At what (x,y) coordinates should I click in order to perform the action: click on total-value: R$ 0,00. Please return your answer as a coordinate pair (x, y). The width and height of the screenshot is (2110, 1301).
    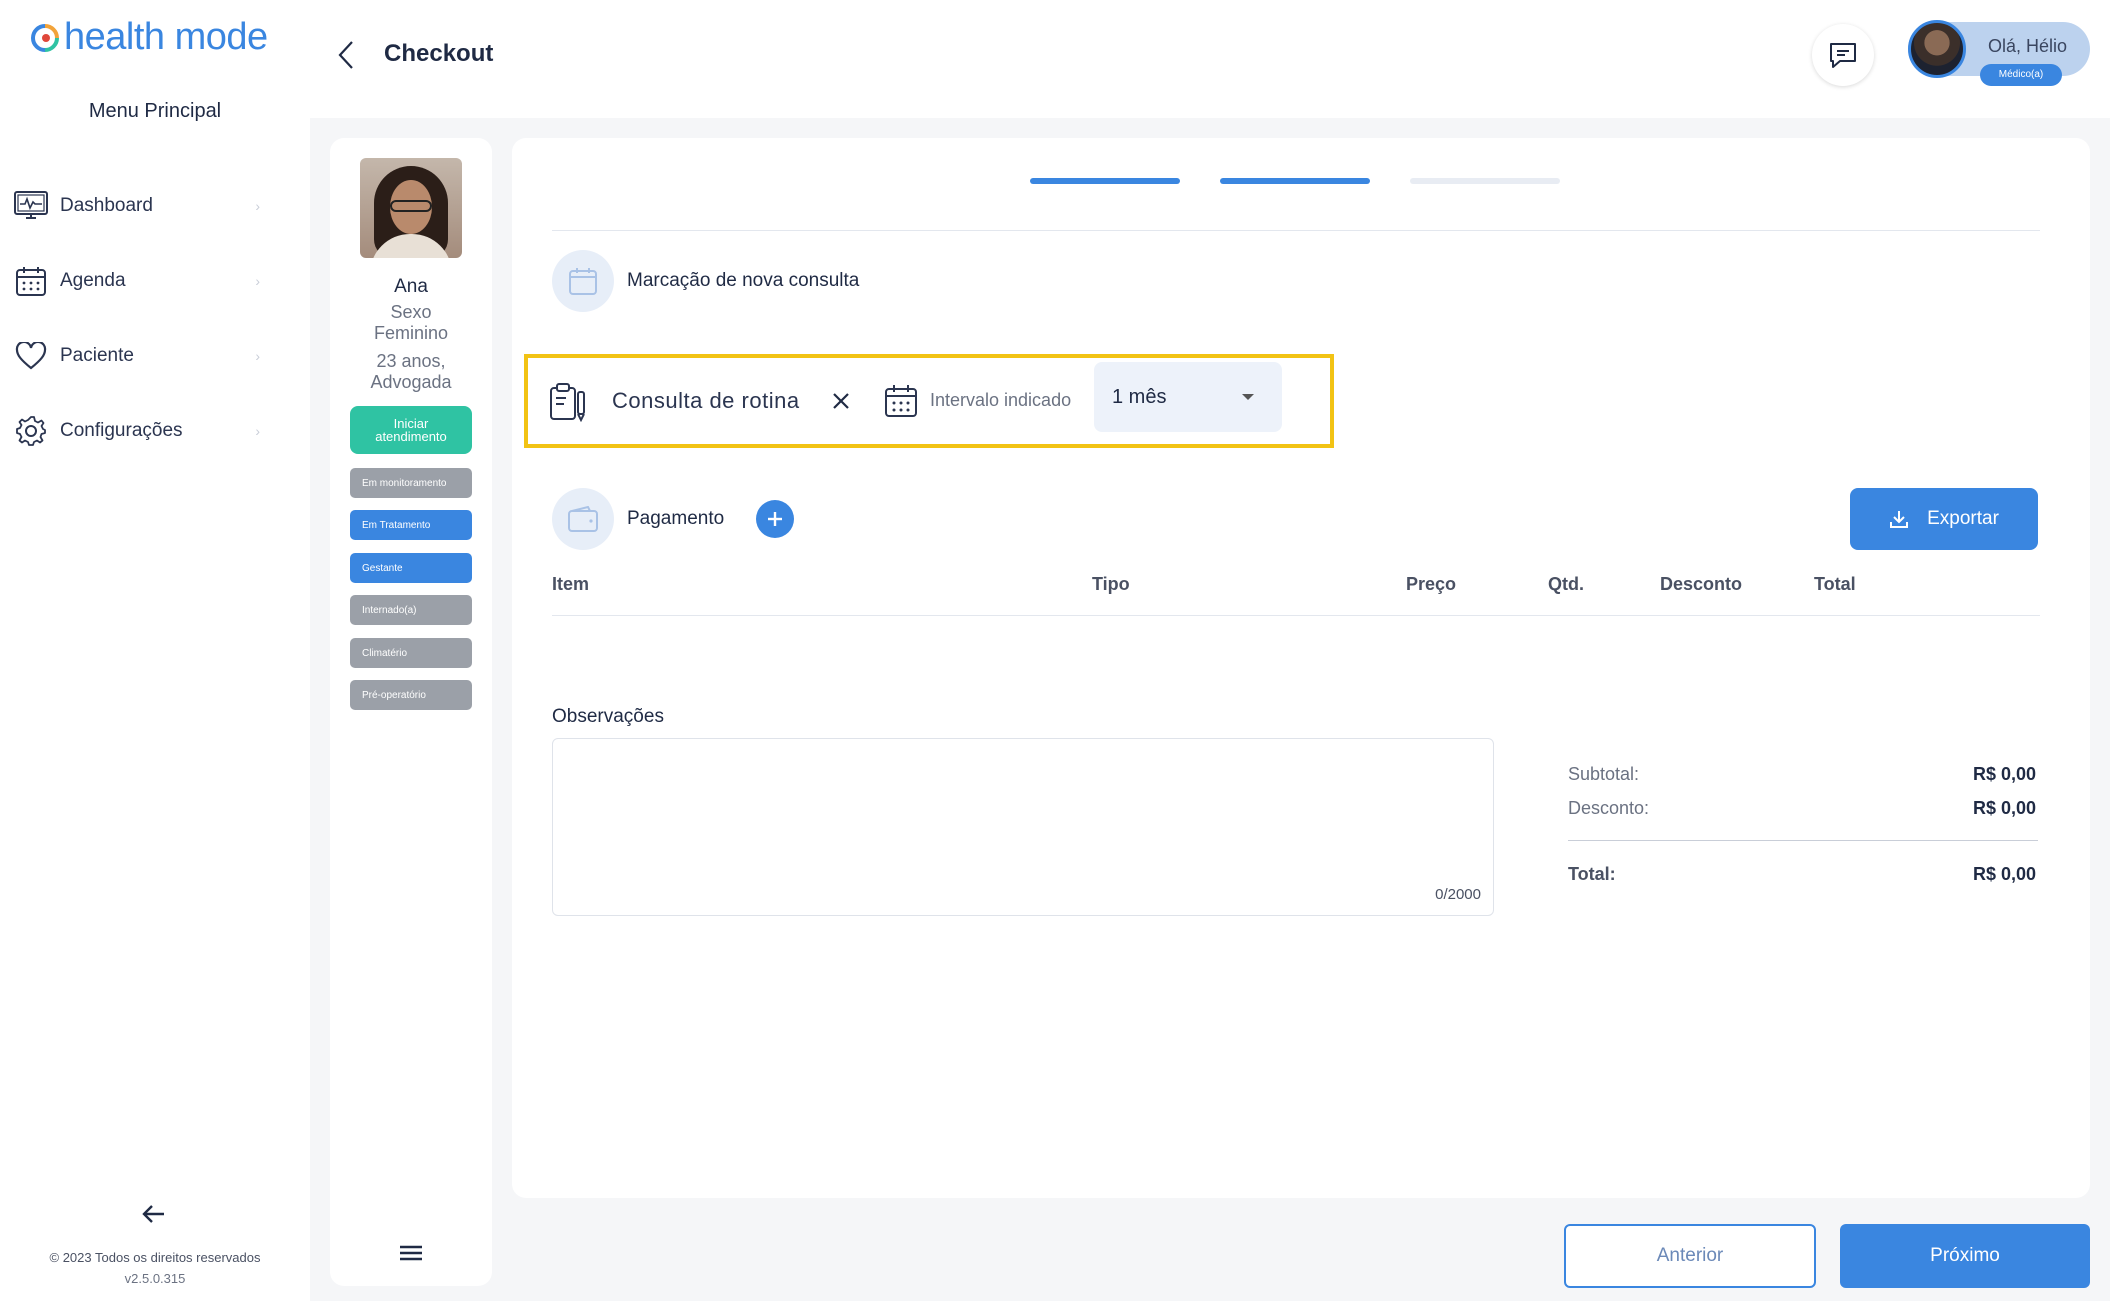
    Looking at the image, I should click on (2004, 874).